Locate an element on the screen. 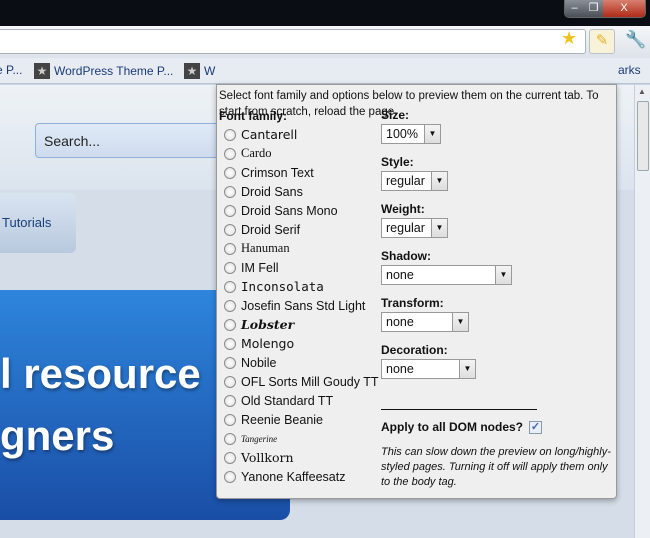 The width and height of the screenshot is (650, 538). weight-select: regular ▼ is located at coordinates (414, 228).